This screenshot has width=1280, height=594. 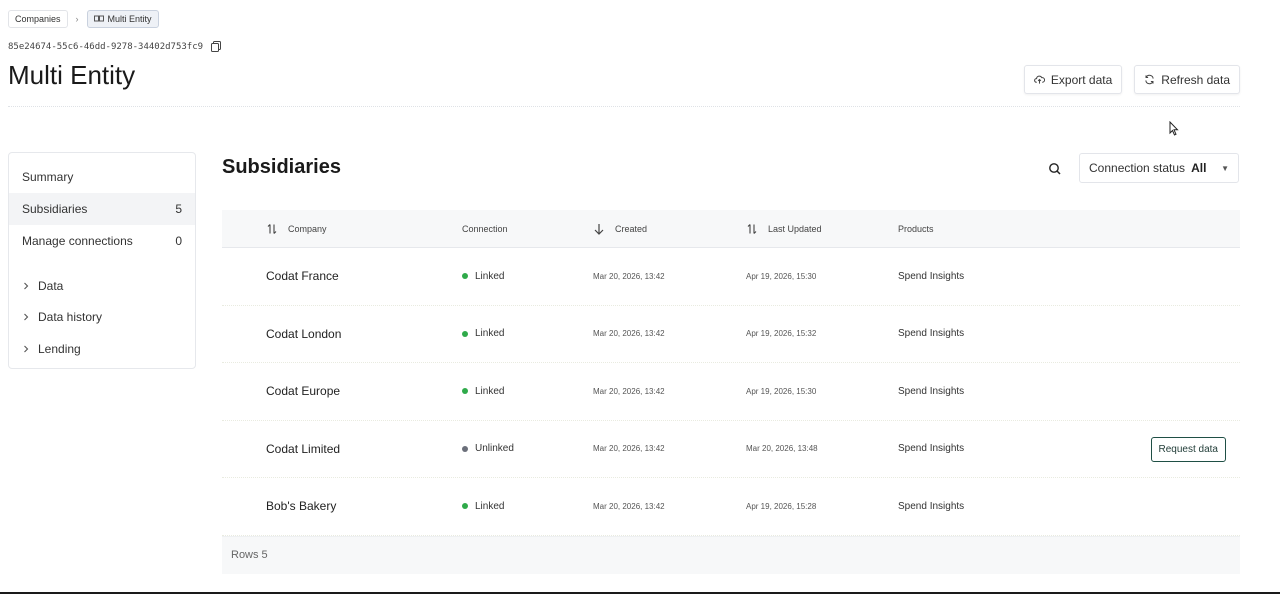 What do you see at coordinates (782, 449) in the screenshot?
I see `cell-updated: Mar 20, 2026, 13:48` at bounding box center [782, 449].